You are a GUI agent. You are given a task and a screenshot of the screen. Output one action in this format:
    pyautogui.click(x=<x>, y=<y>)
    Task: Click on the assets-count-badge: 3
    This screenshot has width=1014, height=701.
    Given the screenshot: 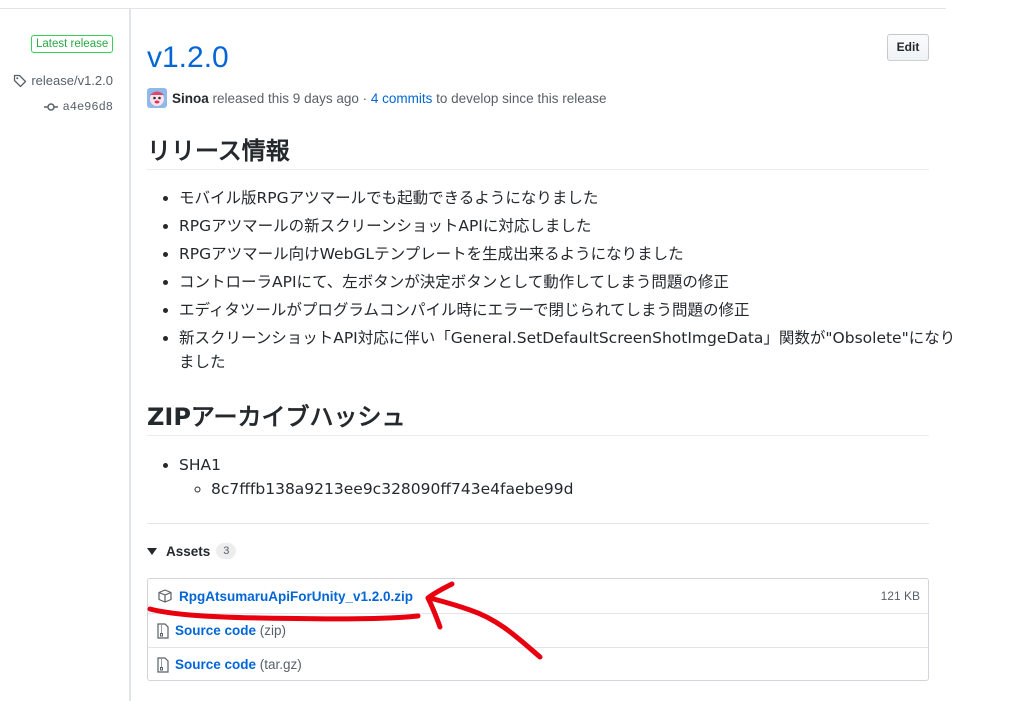 What is the action you would take?
    pyautogui.click(x=226, y=551)
    